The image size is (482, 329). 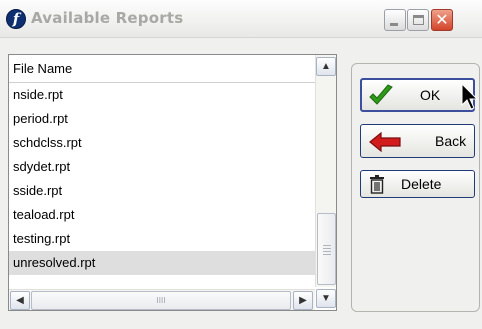 I want to click on back-arrow-icon, so click(x=385, y=142).